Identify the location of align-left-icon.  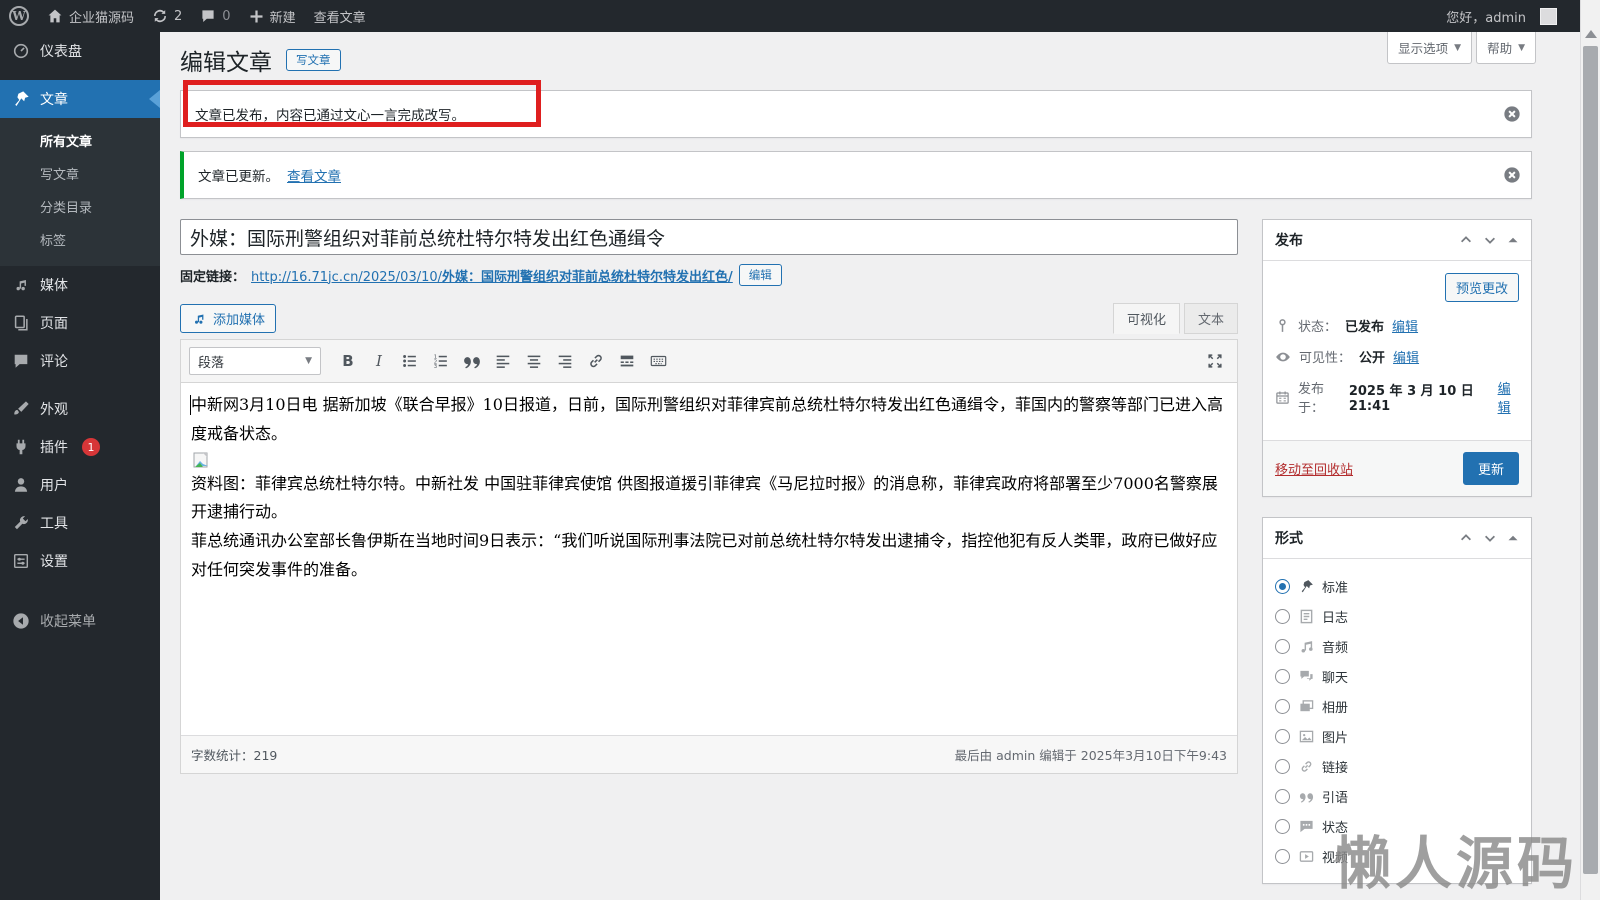
(503, 361).